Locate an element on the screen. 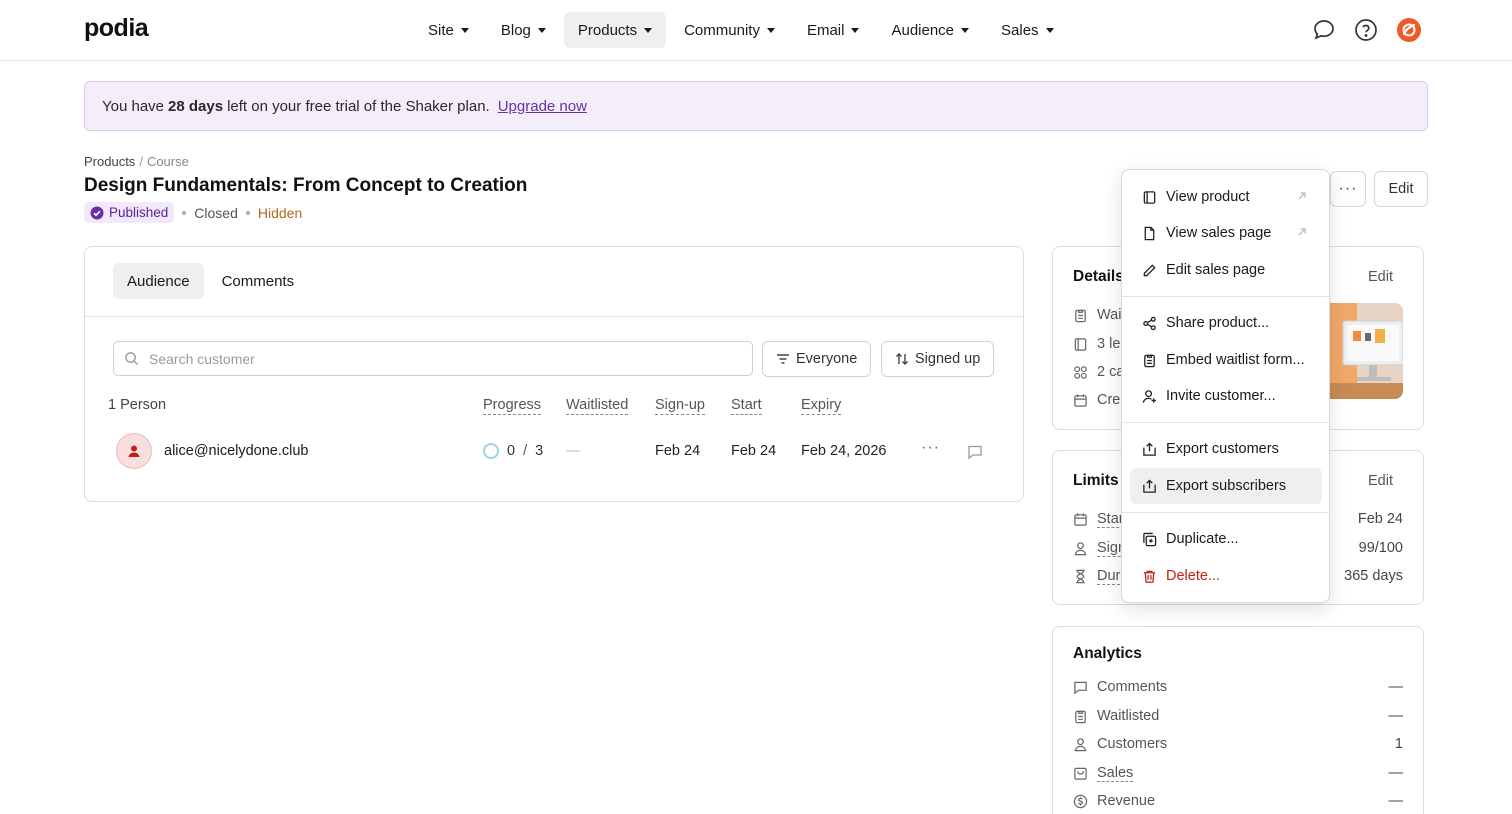  nav-item-label: Email is located at coordinates (825, 30).